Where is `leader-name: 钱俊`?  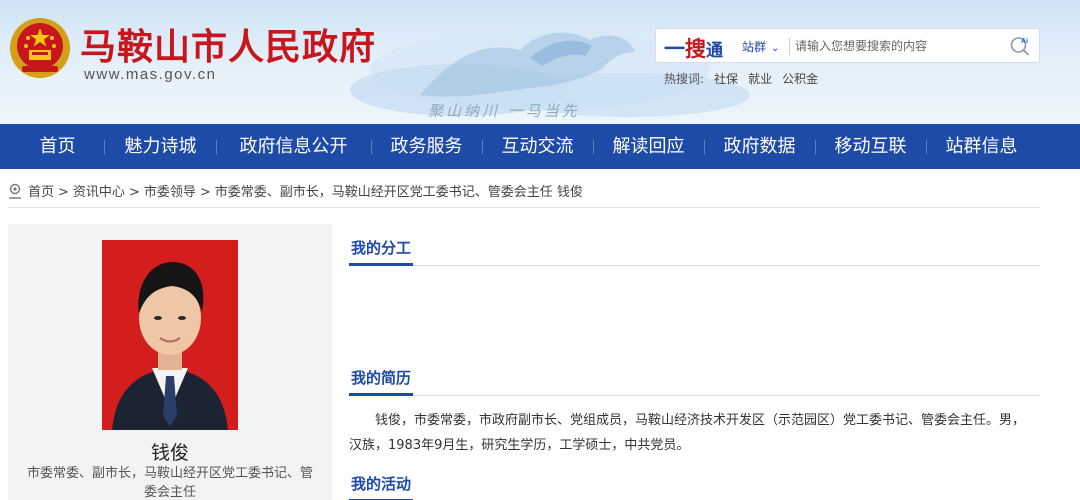
leader-name: 钱俊 is located at coordinates (169, 453).